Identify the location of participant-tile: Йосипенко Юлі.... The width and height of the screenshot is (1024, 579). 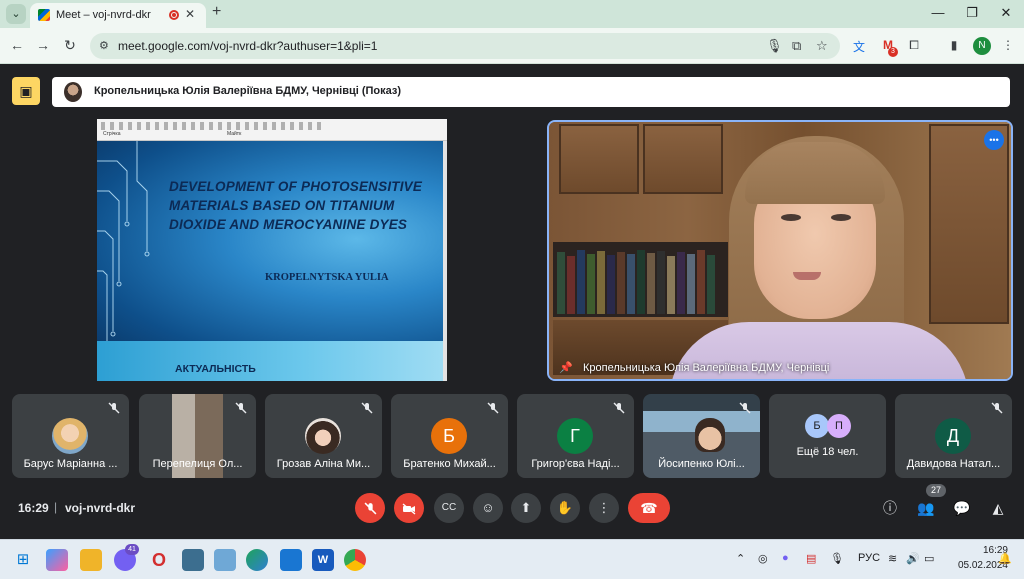
(701, 436).